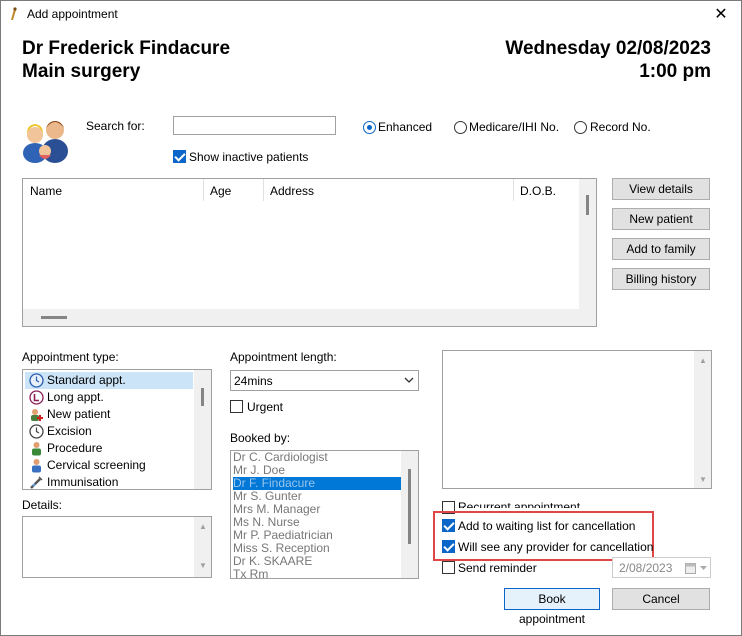  I want to click on new-patient-button: New patient, so click(661, 219).